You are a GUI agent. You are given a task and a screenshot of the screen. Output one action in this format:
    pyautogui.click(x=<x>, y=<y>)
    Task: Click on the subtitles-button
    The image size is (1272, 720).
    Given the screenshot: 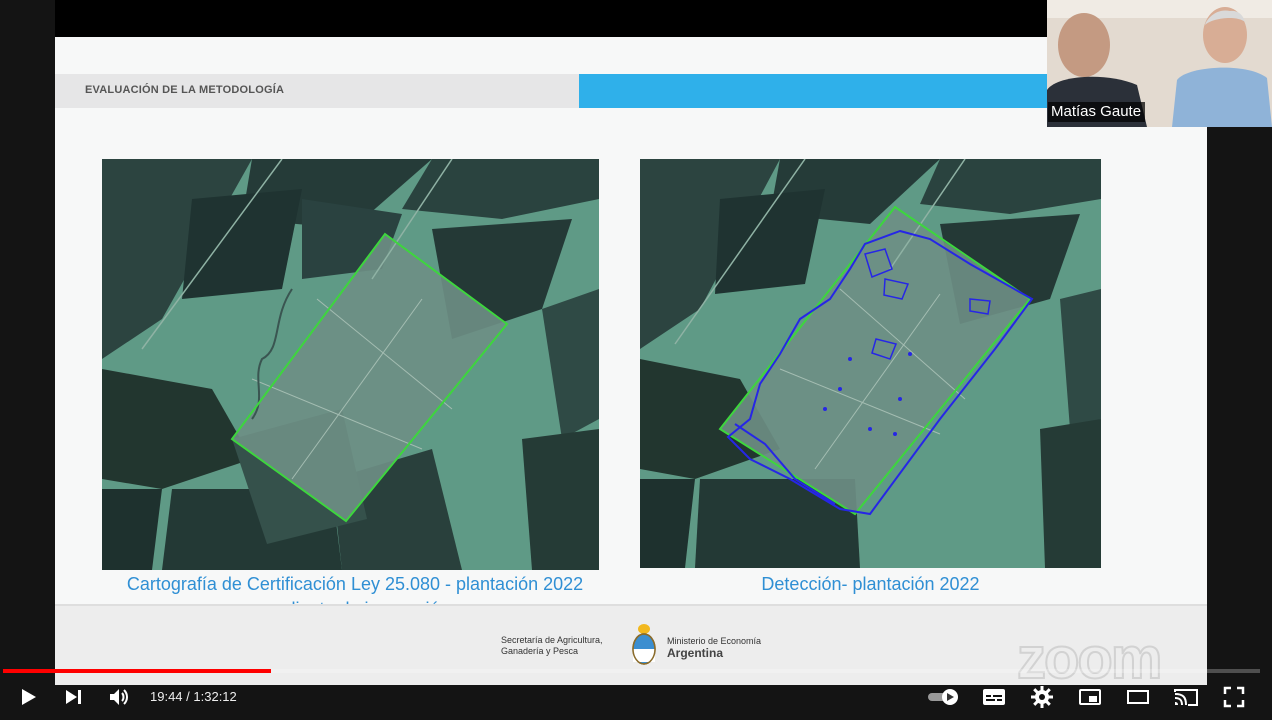 What is the action you would take?
    pyautogui.click(x=994, y=700)
    